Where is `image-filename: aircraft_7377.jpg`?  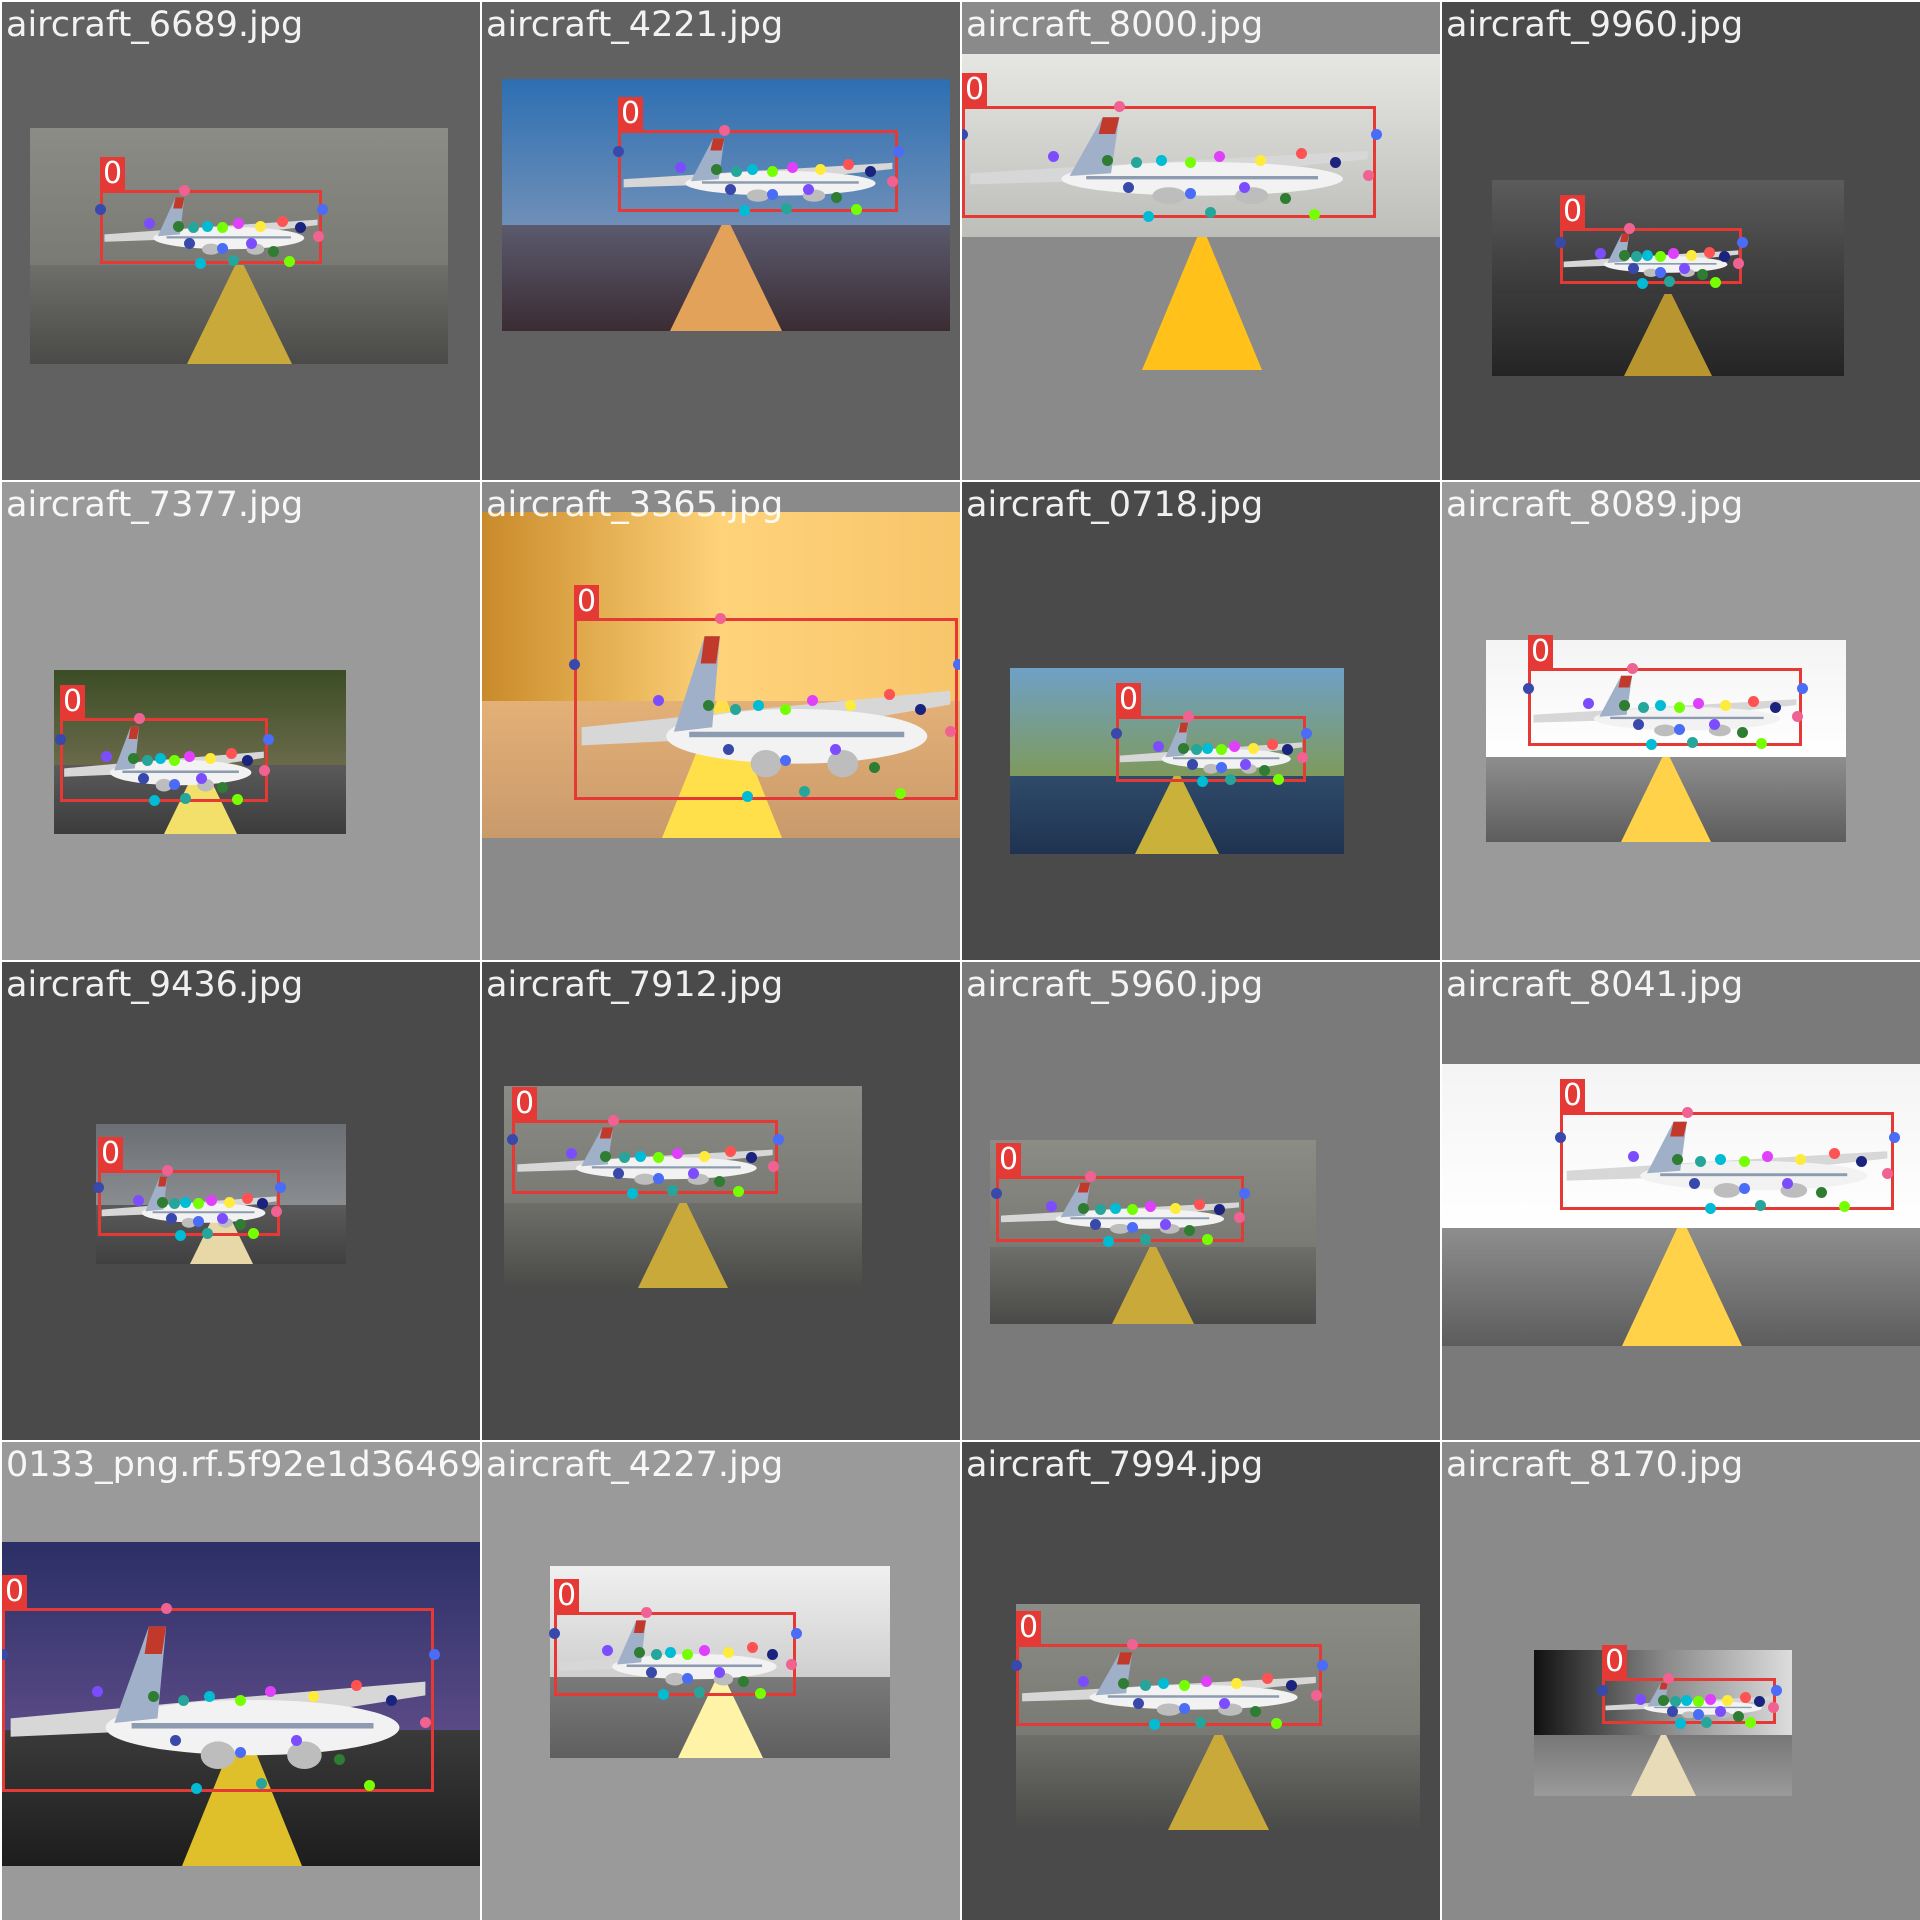
image-filename: aircraft_7377.jpg is located at coordinates (155, 505).